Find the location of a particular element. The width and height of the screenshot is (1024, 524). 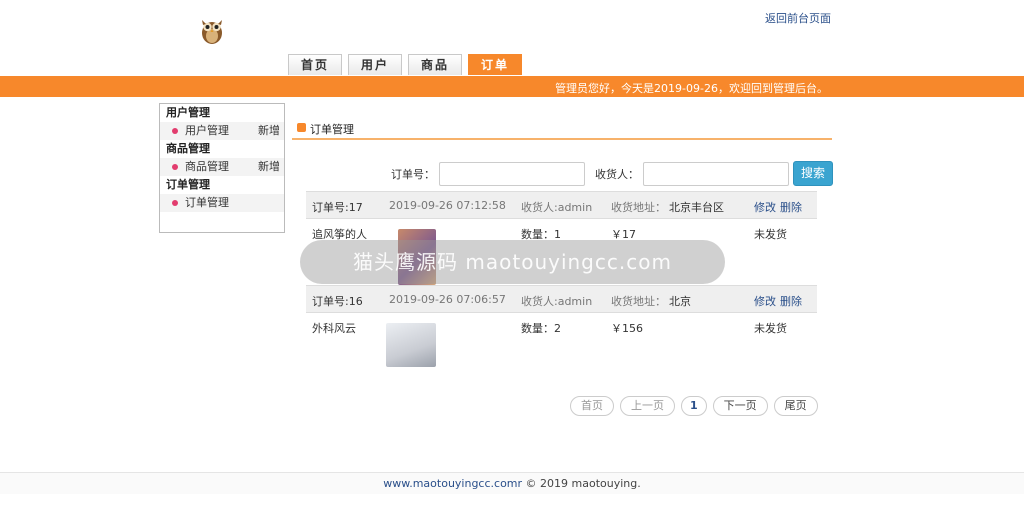

tab-home: 首页 is located at coordinates (315, 64).